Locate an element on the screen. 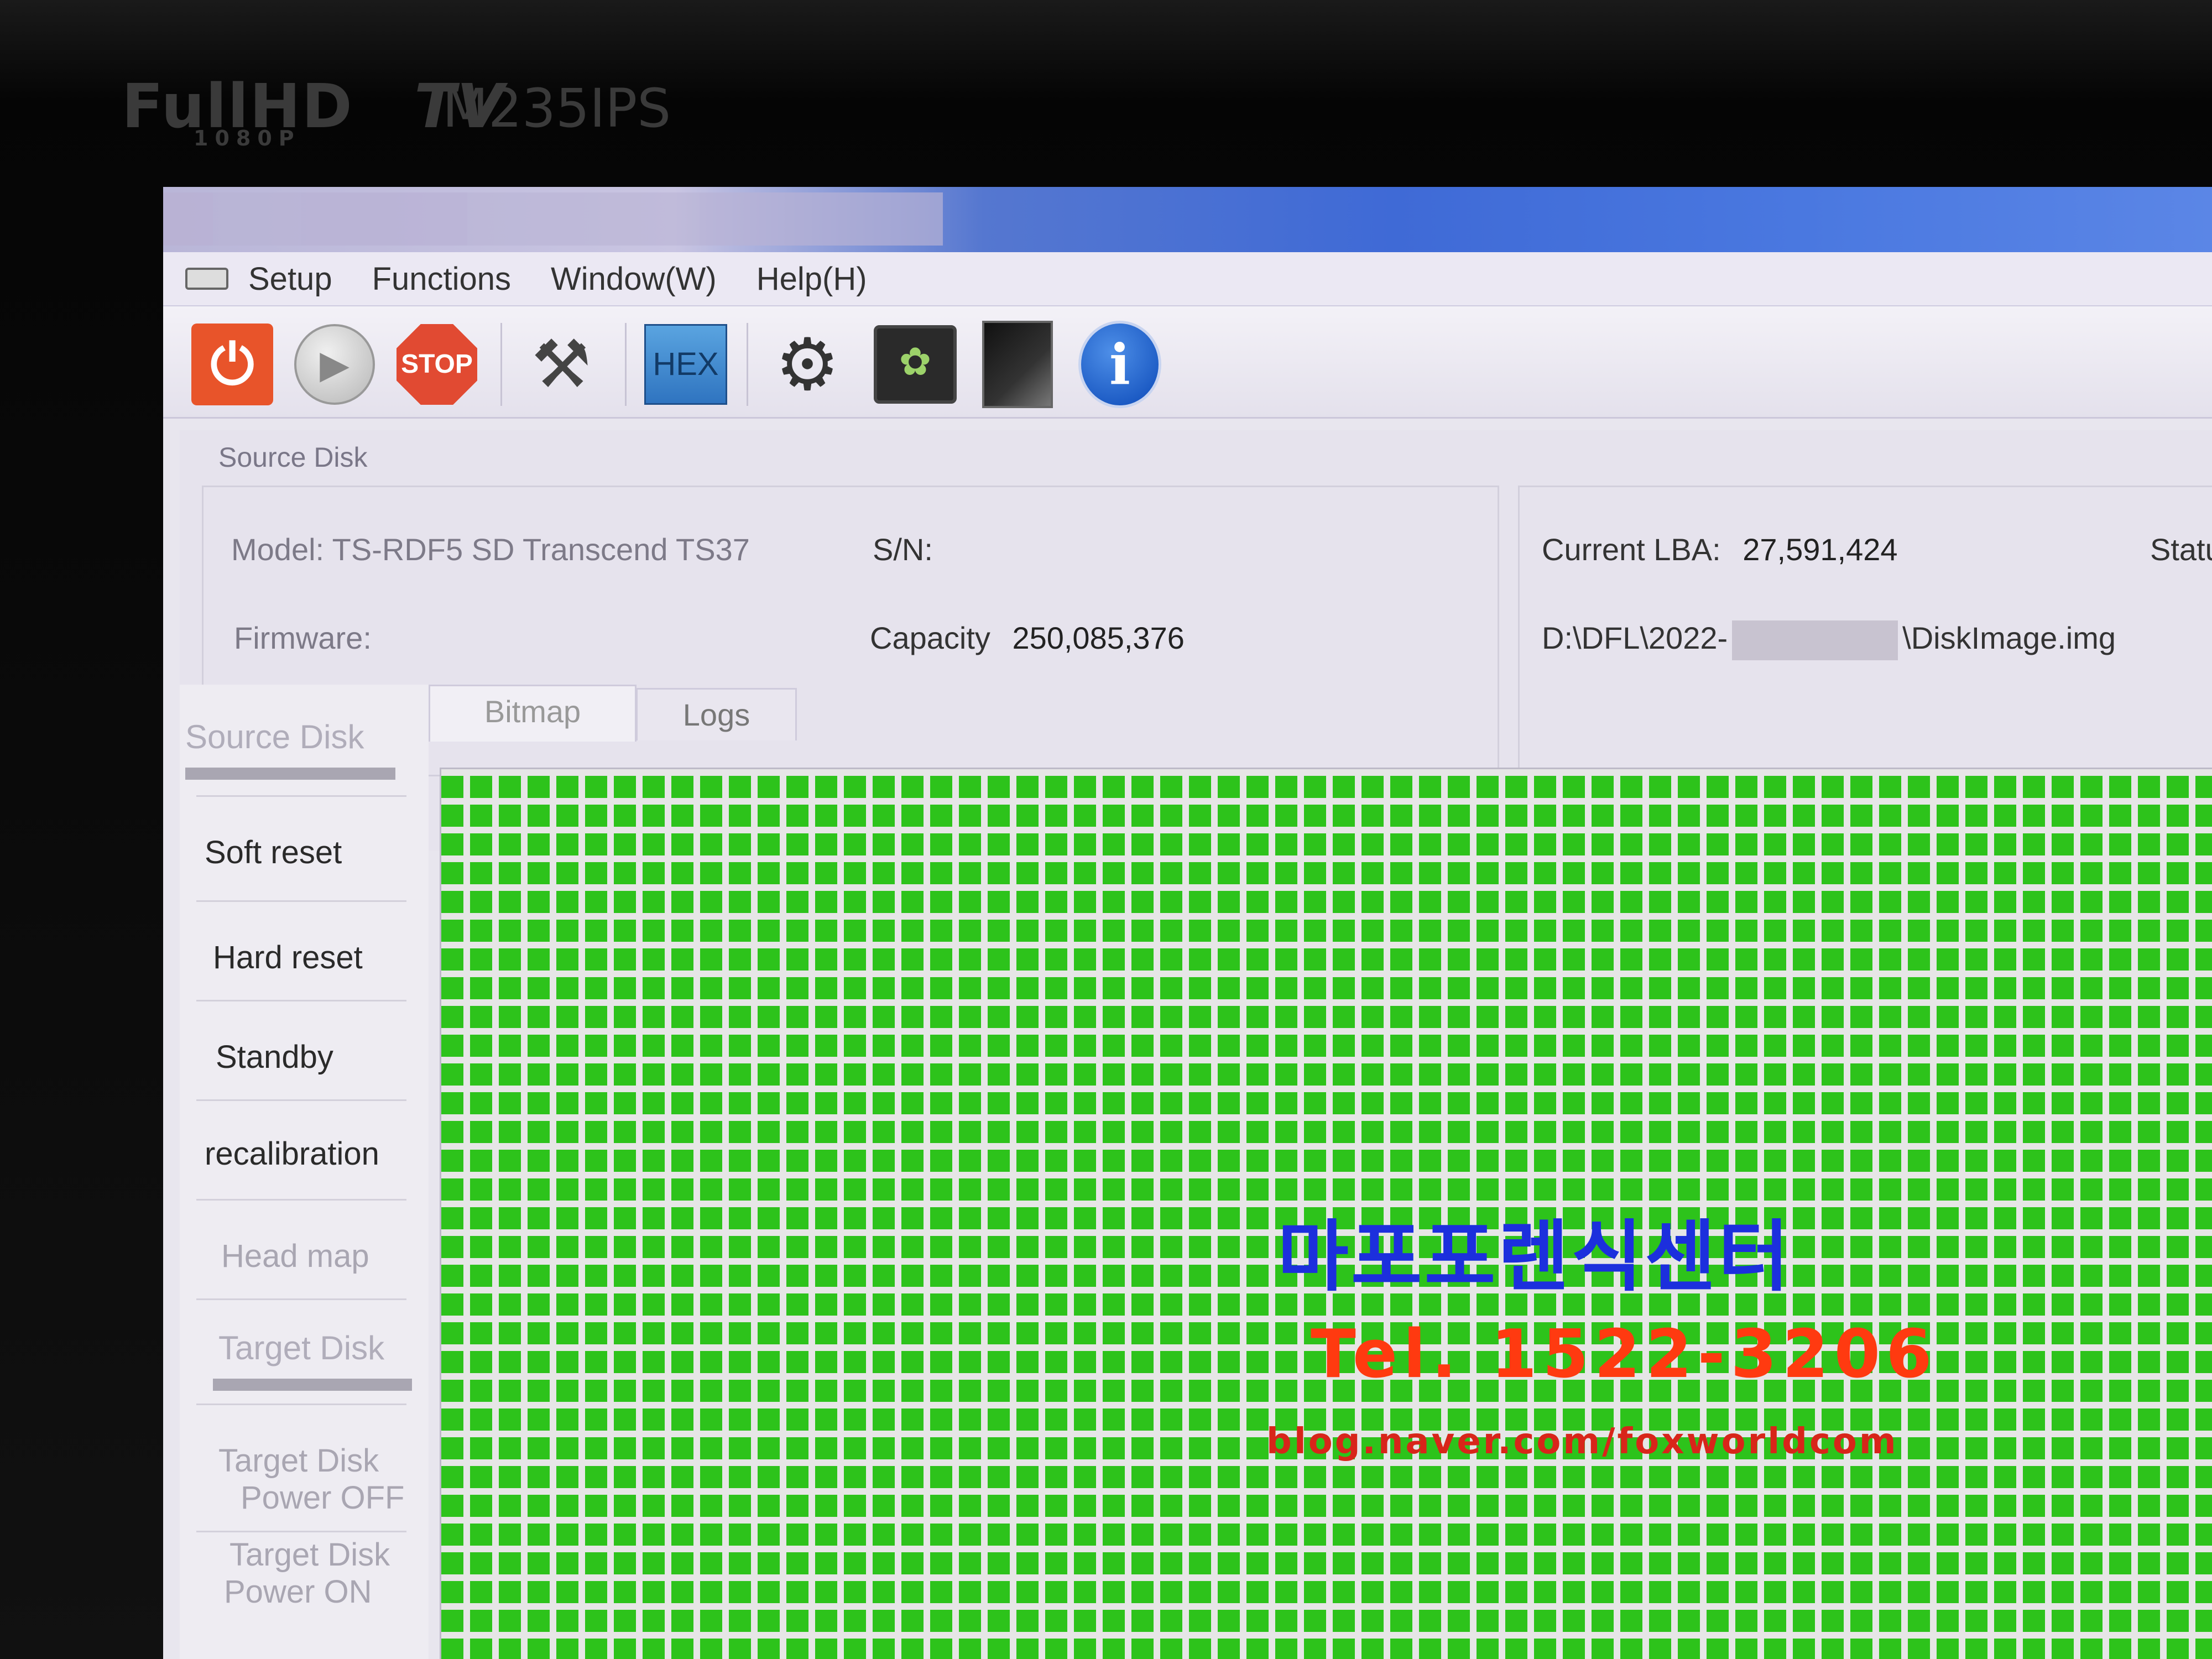 This screenshot has width=2212, height=1659. standby-button: Standby is located at coordinates (275, 1058).